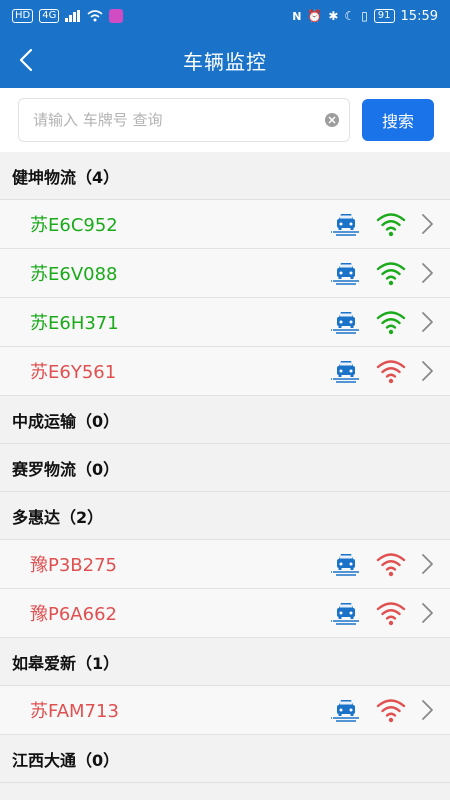  What do you see at coordinates (225, 322) in the screenshot?
I see `vehicle-row: 苏E6H371` at bounding box center [225, 322].